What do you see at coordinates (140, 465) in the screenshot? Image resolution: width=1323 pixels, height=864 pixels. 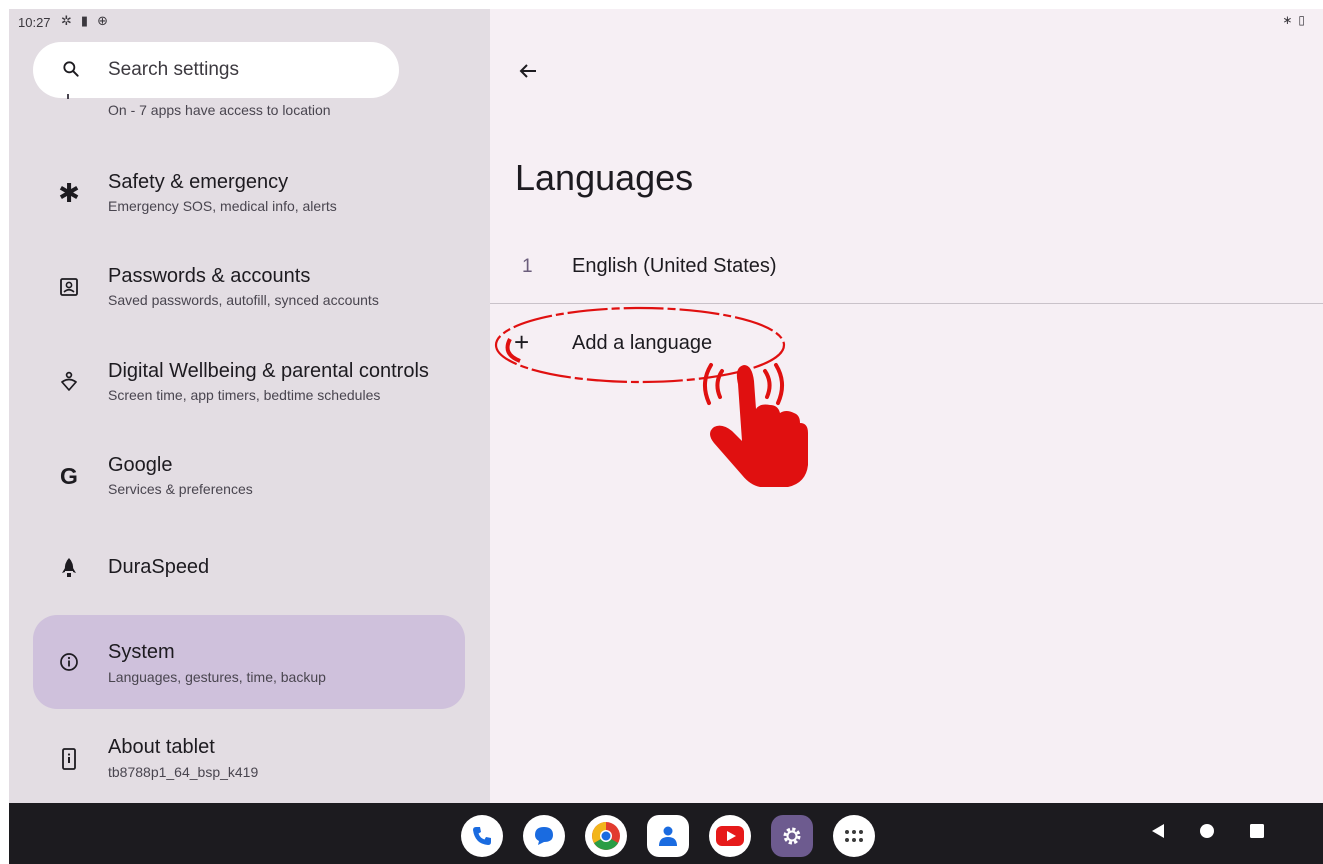 I see `sidebar-item-title: Google` at bounding box center [140, 465].